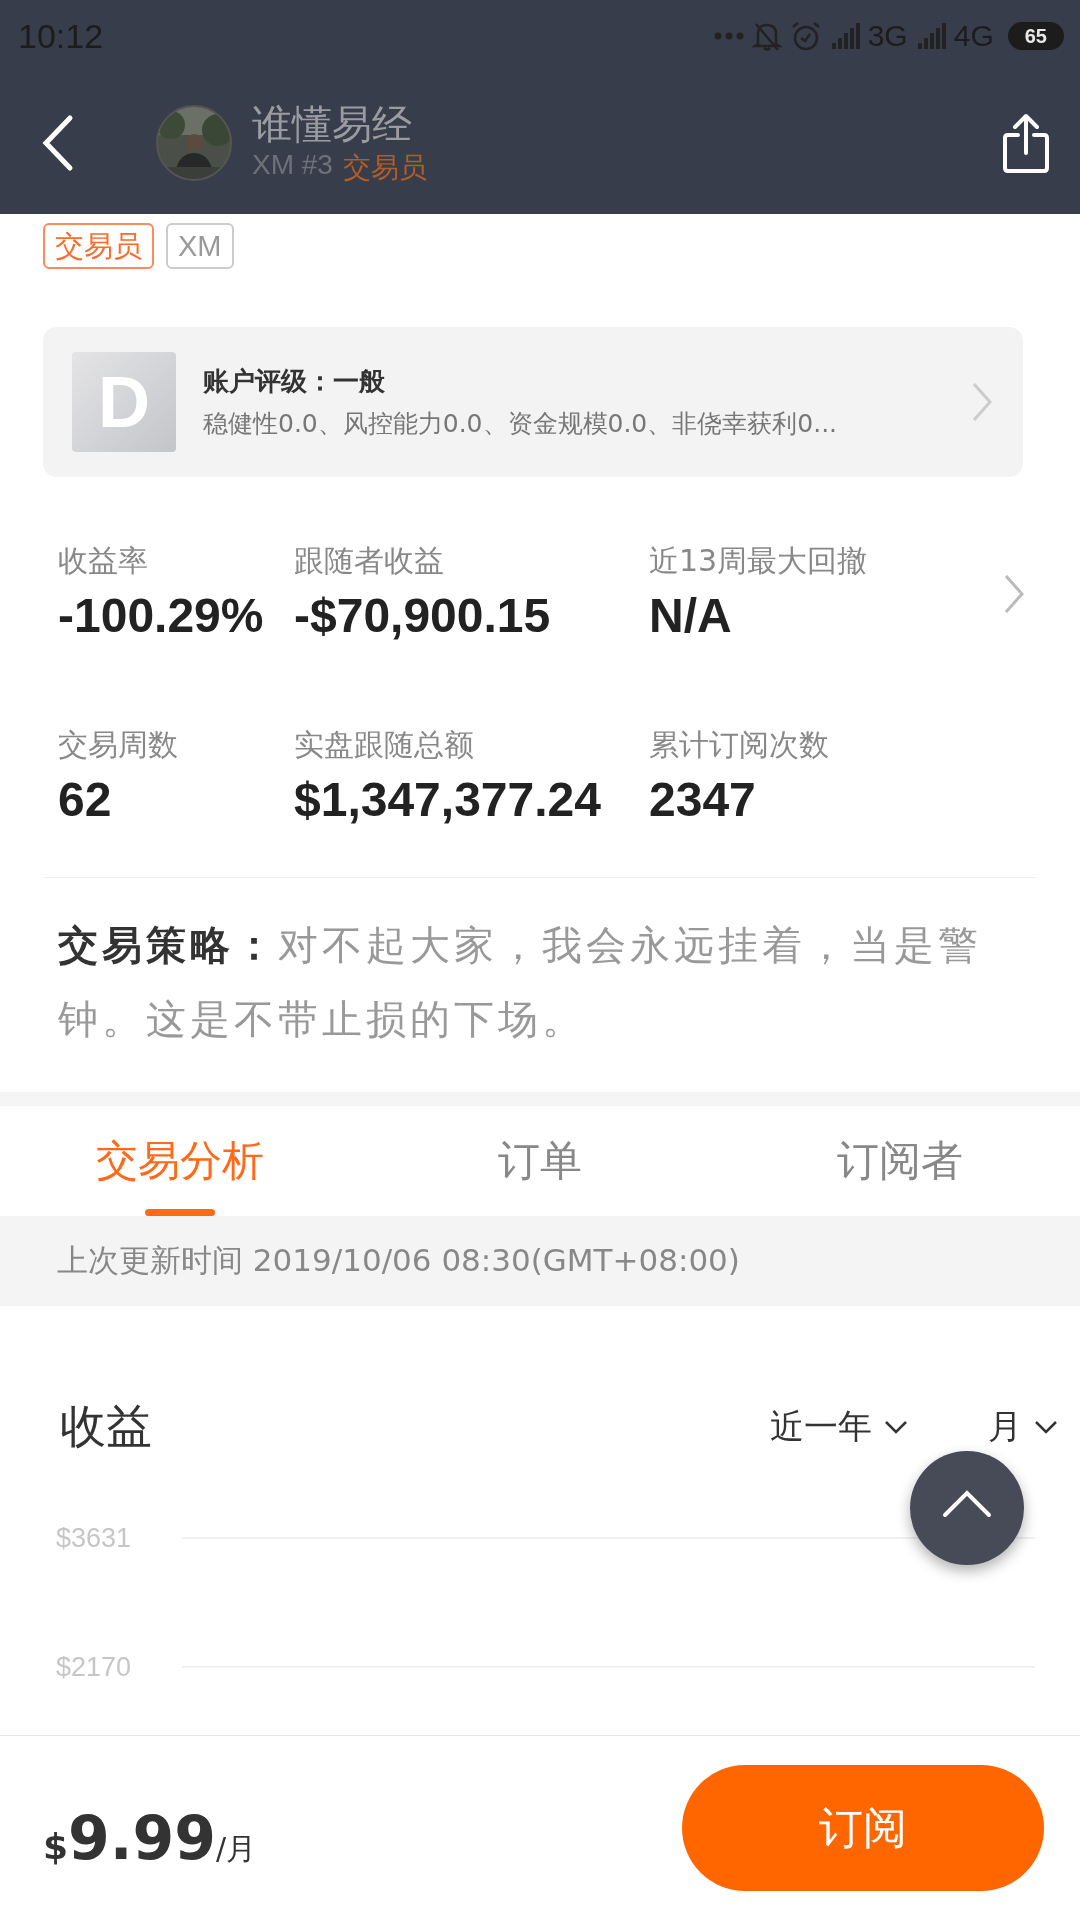 The width and height of the screenshot is (1080, 1920). What do you see at coordinates (739, 745) in the screenshot?
I see `stat-label: 累计订阅次数` at bounding box center [739, 745].